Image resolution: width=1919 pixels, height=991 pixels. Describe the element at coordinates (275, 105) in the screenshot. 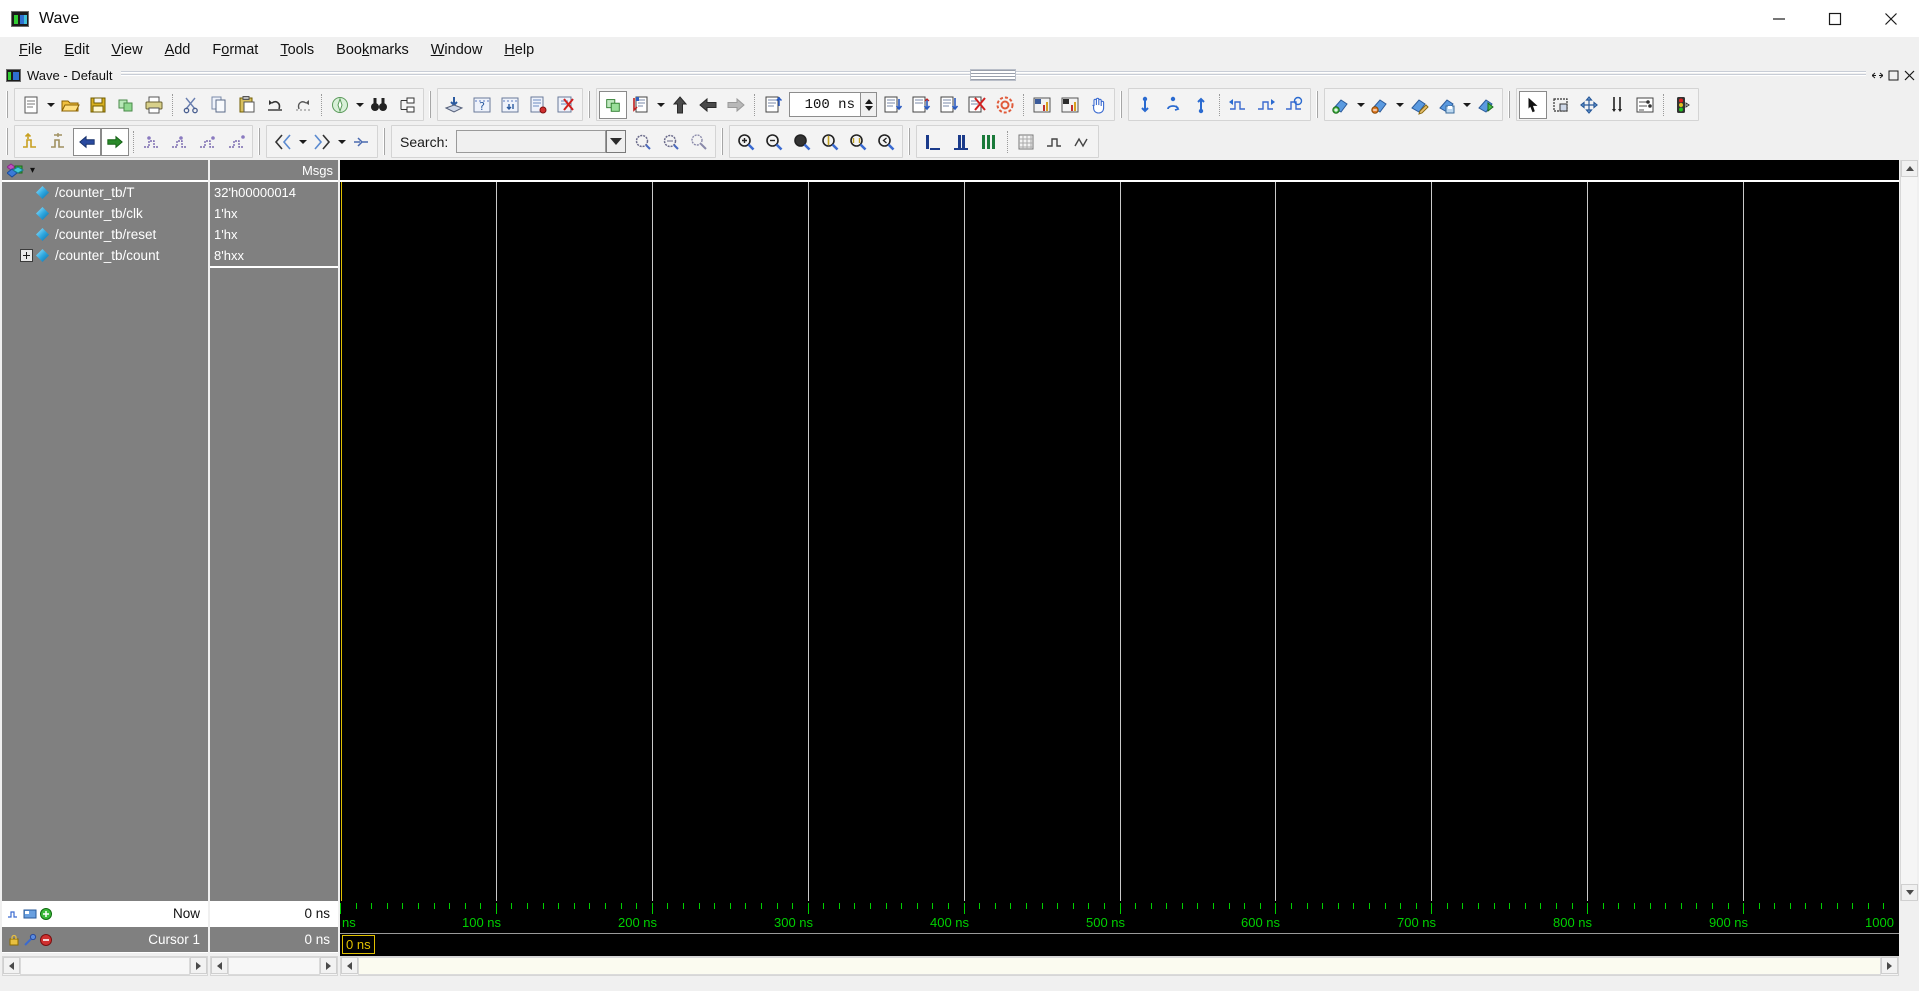

I see `undo-arrow-icon` at that location.